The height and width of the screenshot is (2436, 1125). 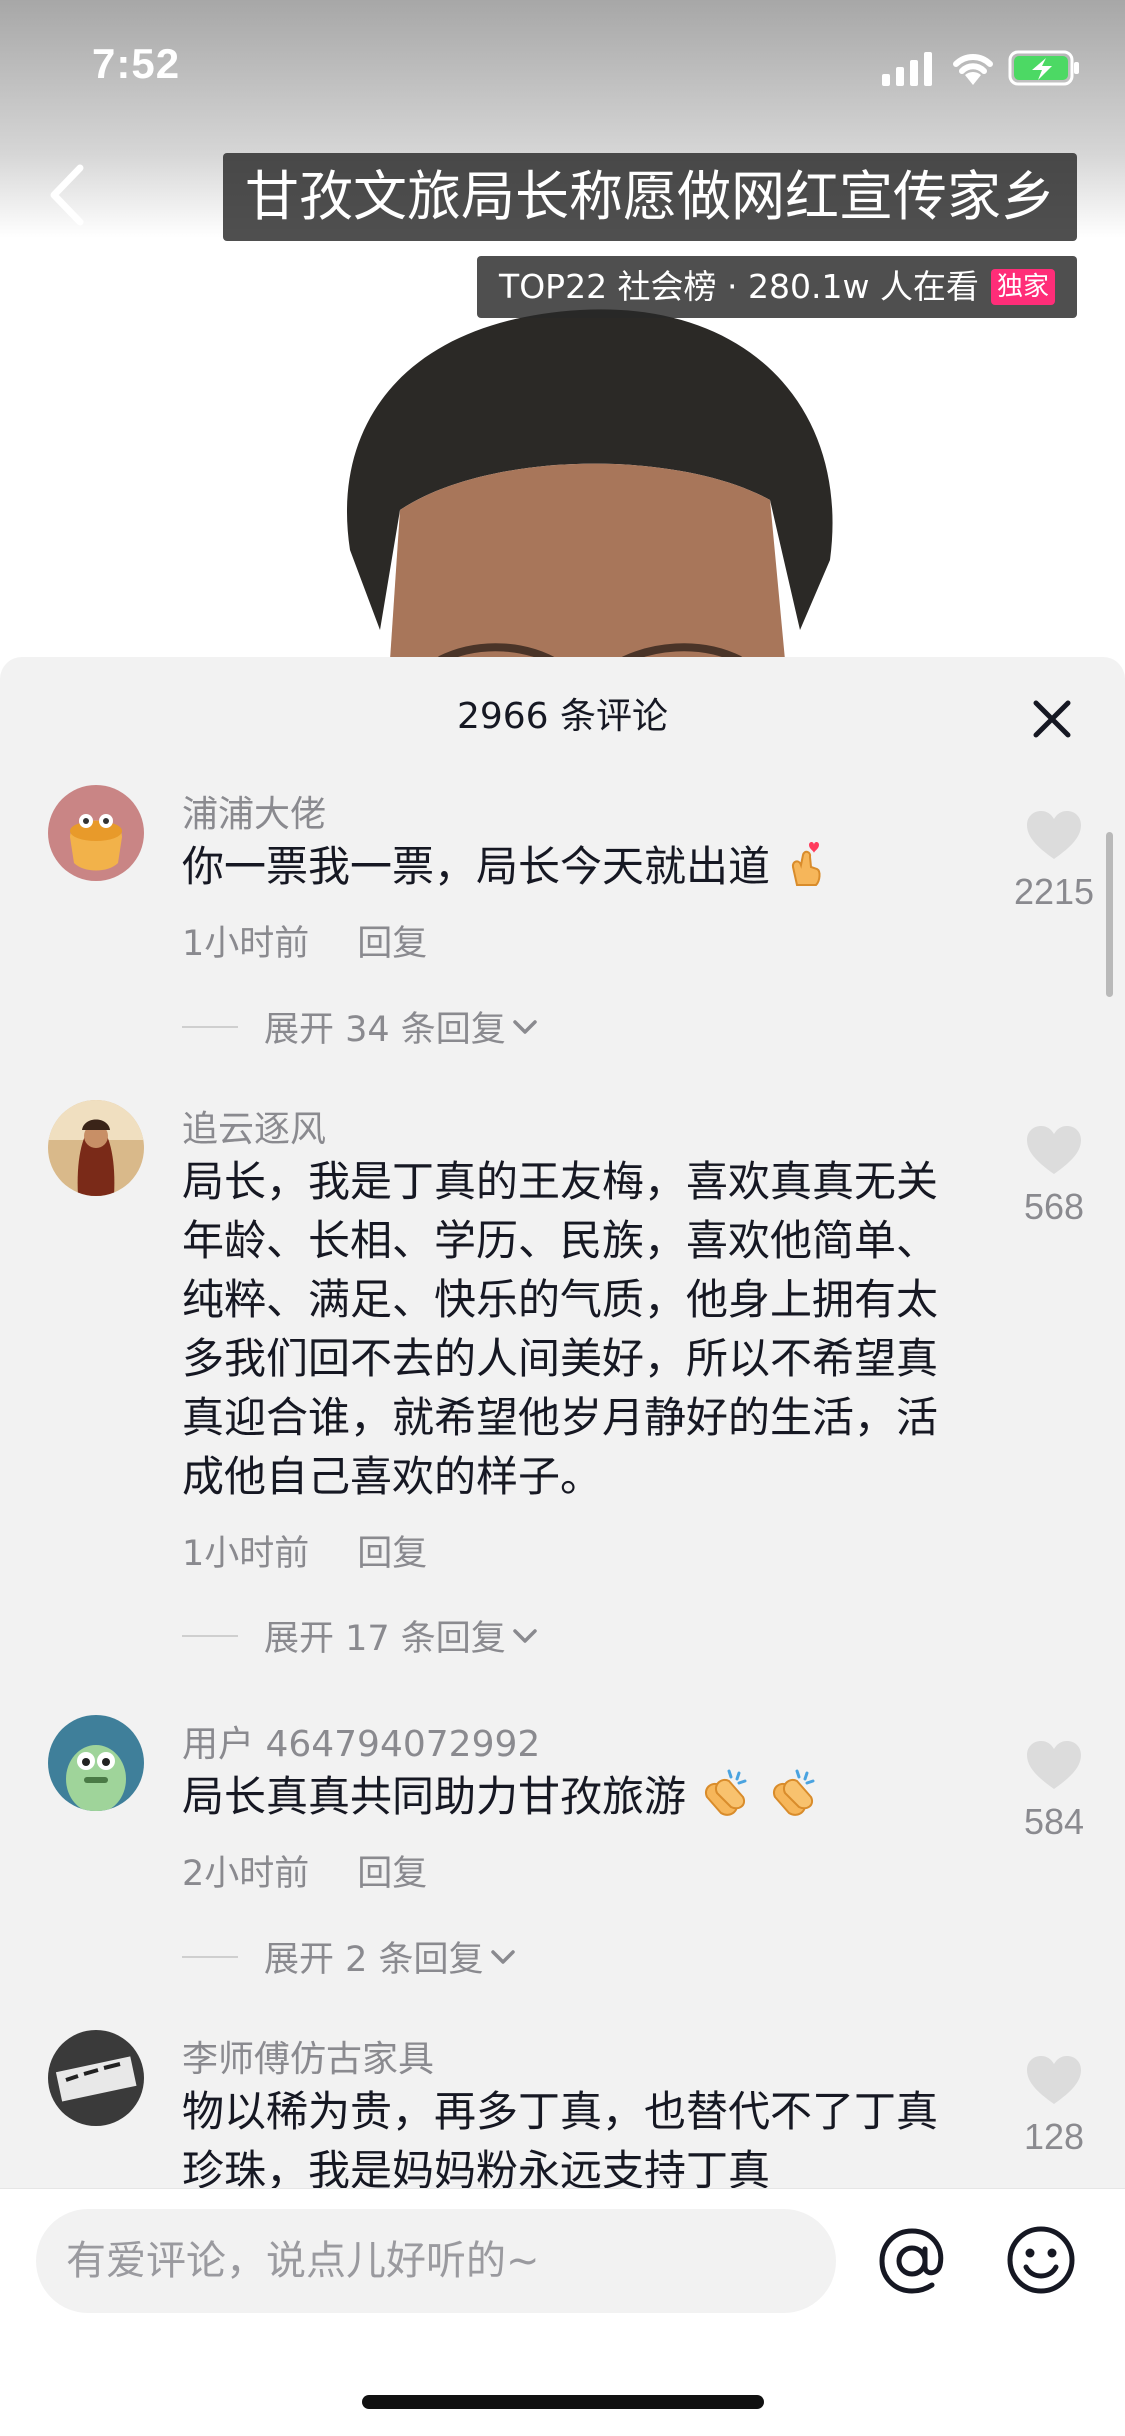 What do you see at coordinates (1054, 891) in the screenshot?
I see `like-count: 2215` at bounding box center [1054, 891].